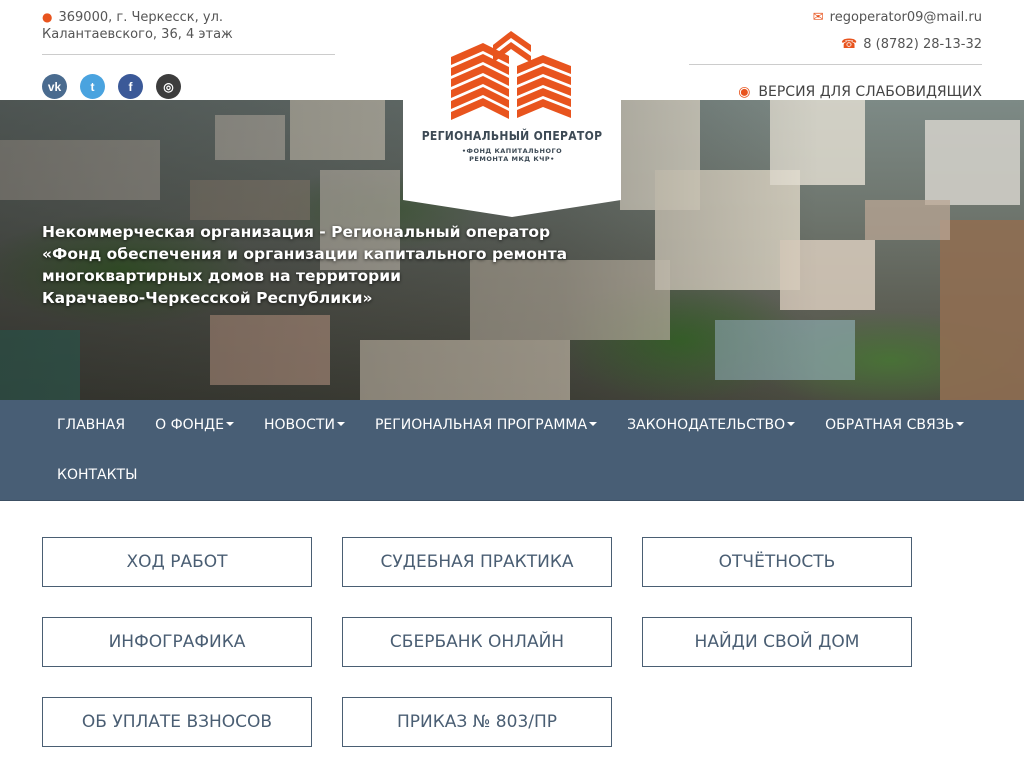 The image size is (1024, 768). What do you see at coordinates (177, 562) in the screenshot?
I see `tile-work-progress-button: ХОД РАБОТ` at bounding box center [177, 562].